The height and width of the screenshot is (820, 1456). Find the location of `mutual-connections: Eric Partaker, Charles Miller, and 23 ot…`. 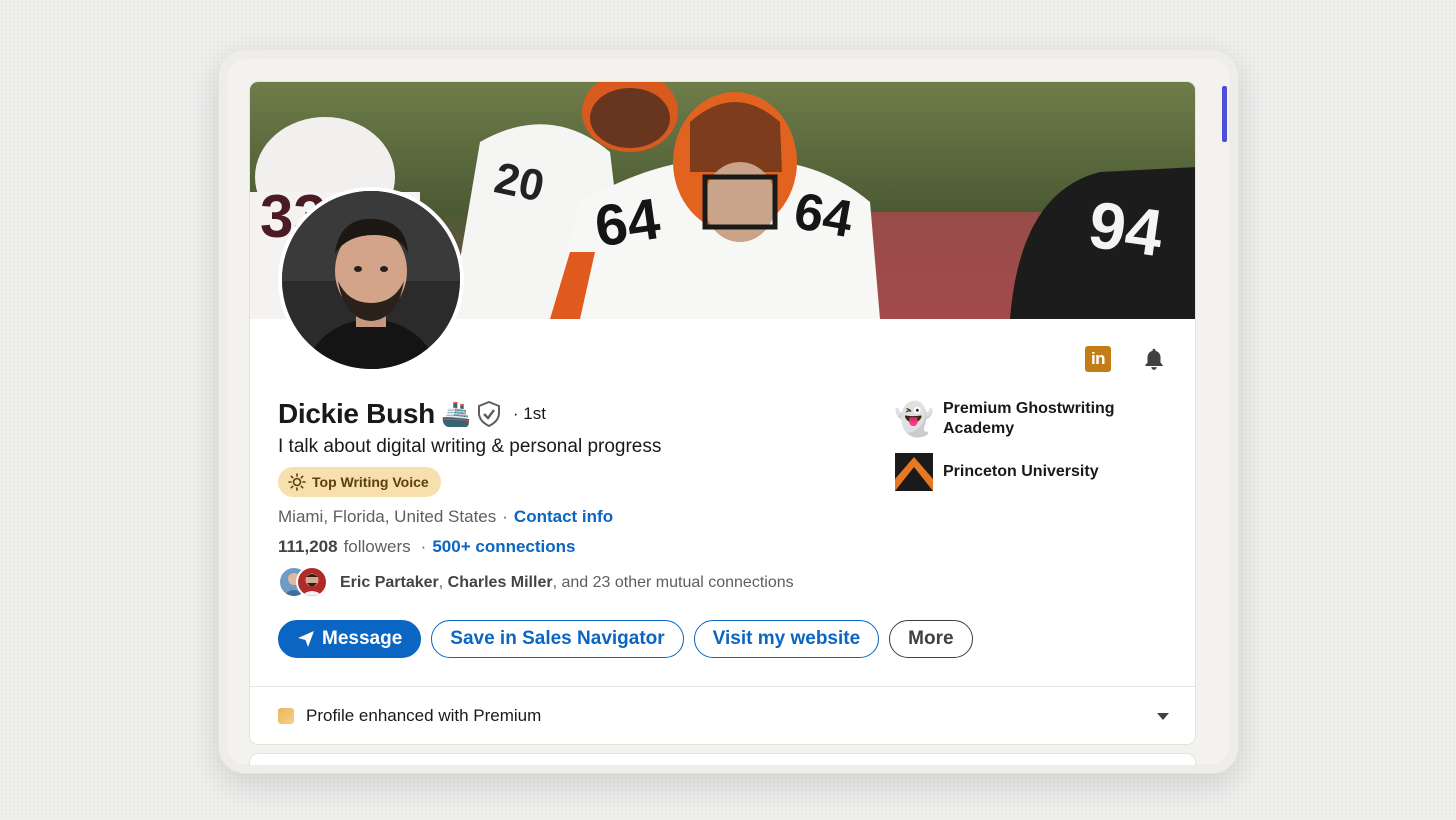

mutual-connections: Eric Partaker, Charles Miller, and 23 ot… is located at coordinates (536, 583).